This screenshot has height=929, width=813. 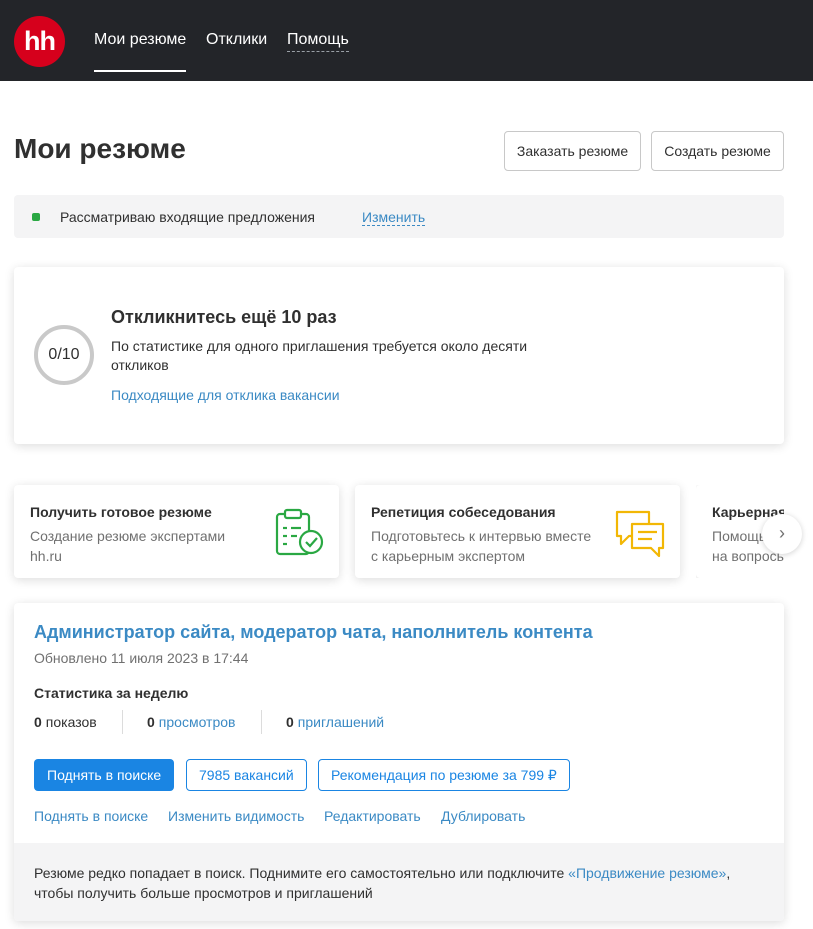 What do you see at coordinates (246, 775) in the screenshot?
I see `vacancies-button: 7985 вакансий` at bounding box center [246, 775].